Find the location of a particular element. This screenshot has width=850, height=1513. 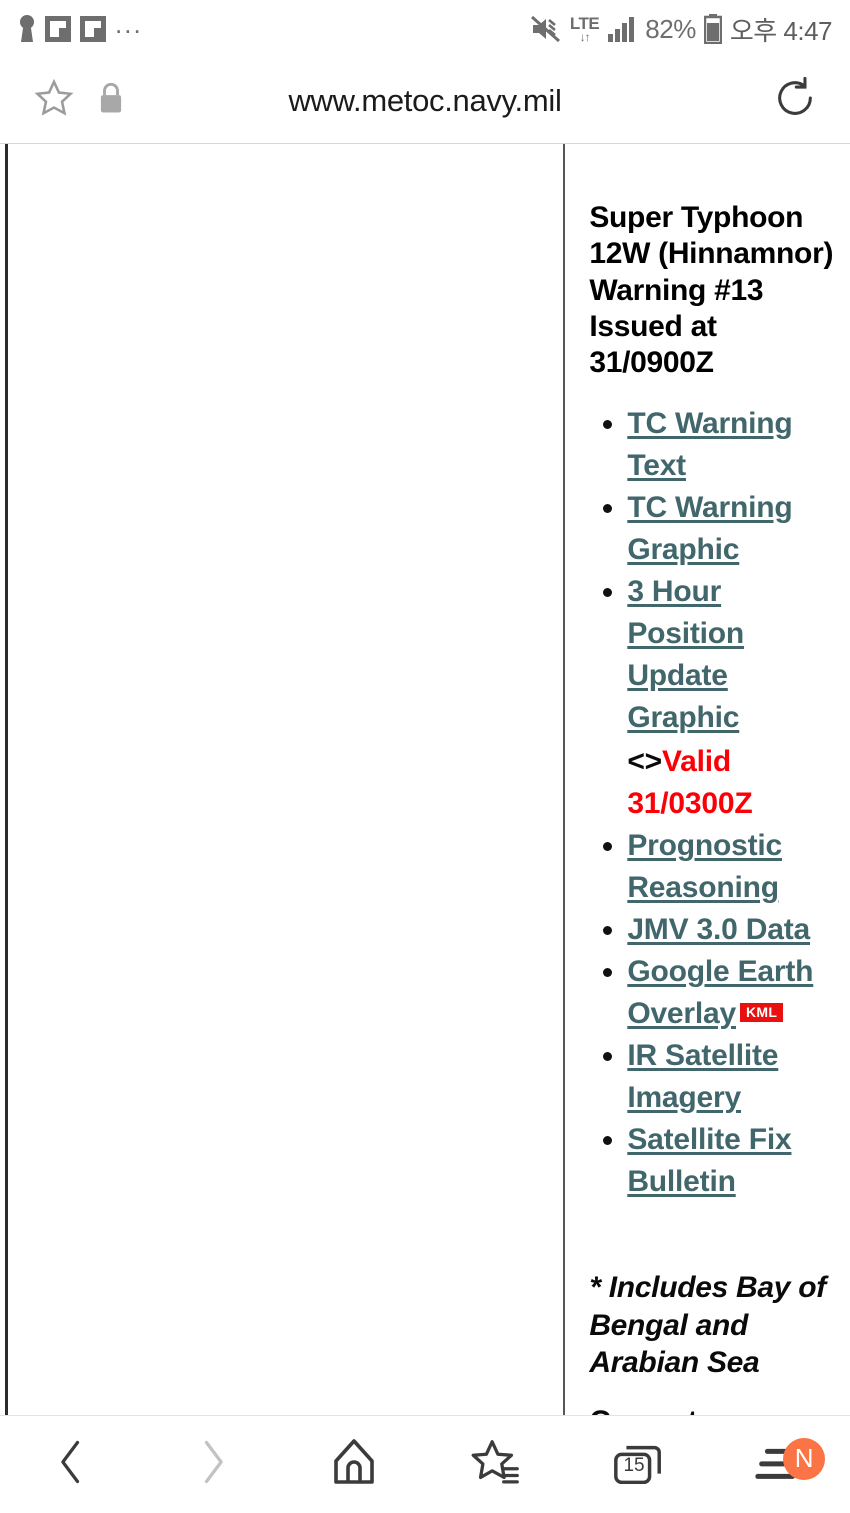

tabs-button: 15 is located at coordinates (638, 1464).